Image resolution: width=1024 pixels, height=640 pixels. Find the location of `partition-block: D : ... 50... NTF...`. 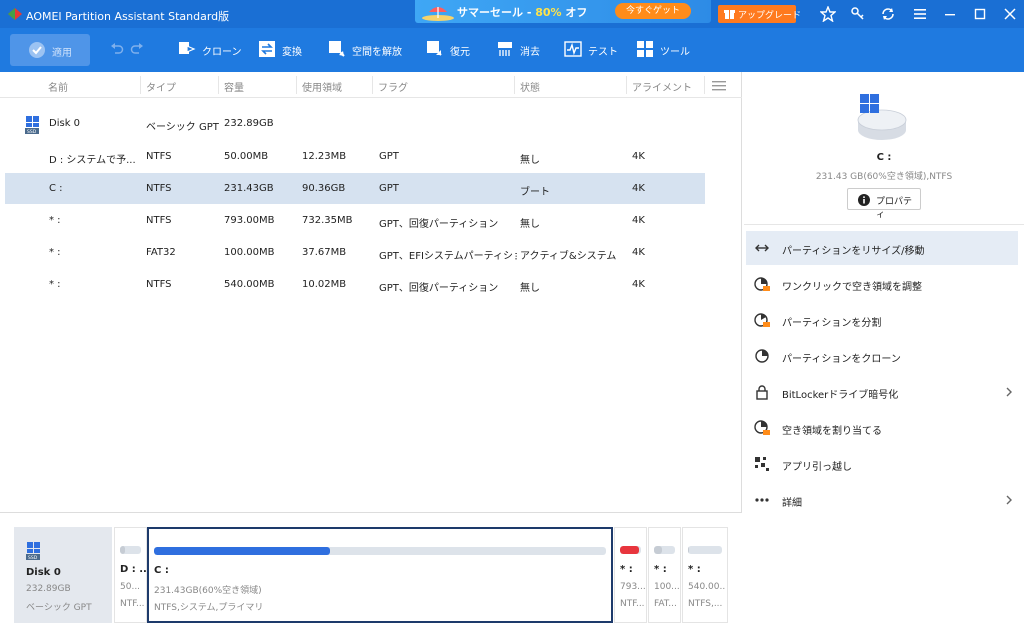

partition-block: D : ... 50... NTF... is located at coordinates (130, 575).